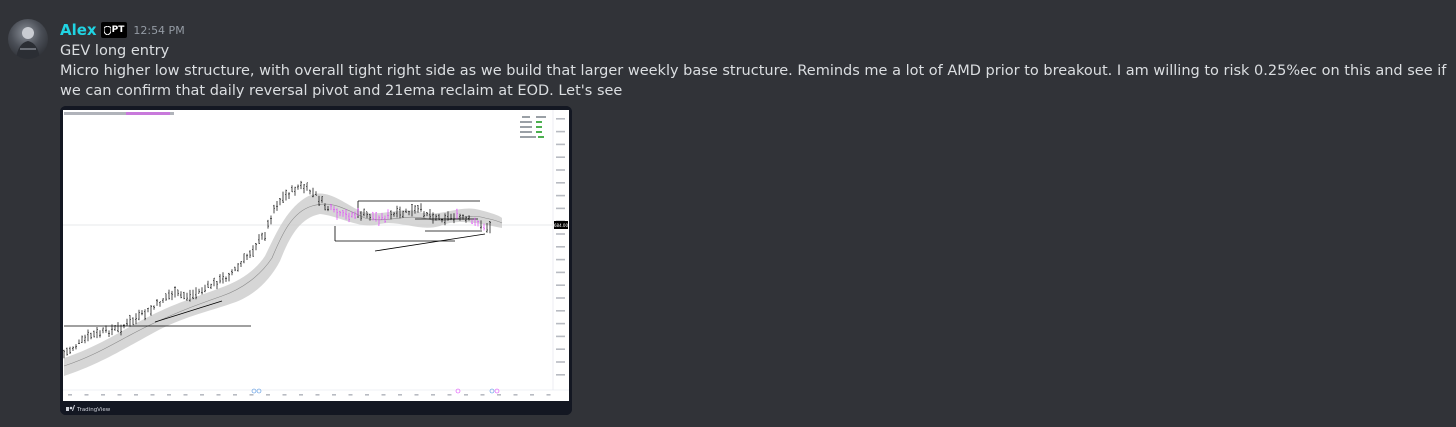 Image resolution: width=1456 pixels, height=427 pixels. I want to click on price-tag-label: 684.00, so click(561, 225).